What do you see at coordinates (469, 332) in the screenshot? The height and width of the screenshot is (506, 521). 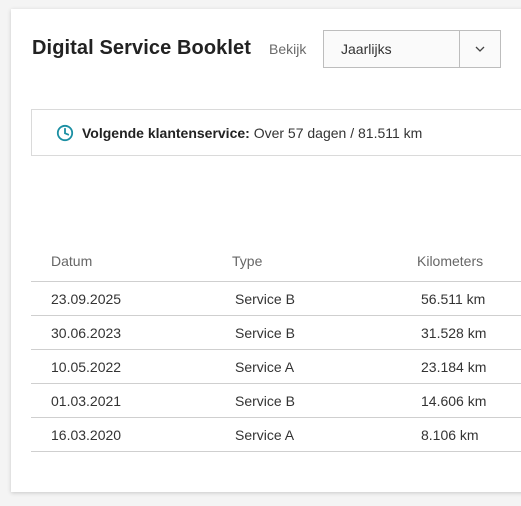 I see `row-kilometers: 31.528 km` at bounding box center [469, 332].